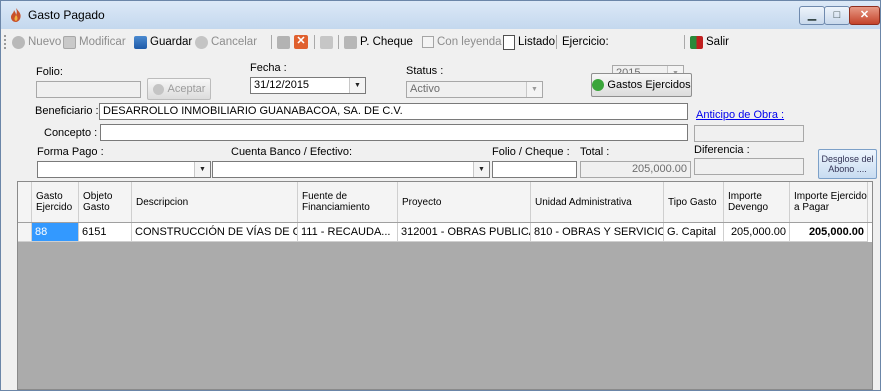 This screenshot has width=881, height=391. Describe the element at coordinates (464, 202) in the screenshot. I see `col-proyecto: Proyecto` at that location.